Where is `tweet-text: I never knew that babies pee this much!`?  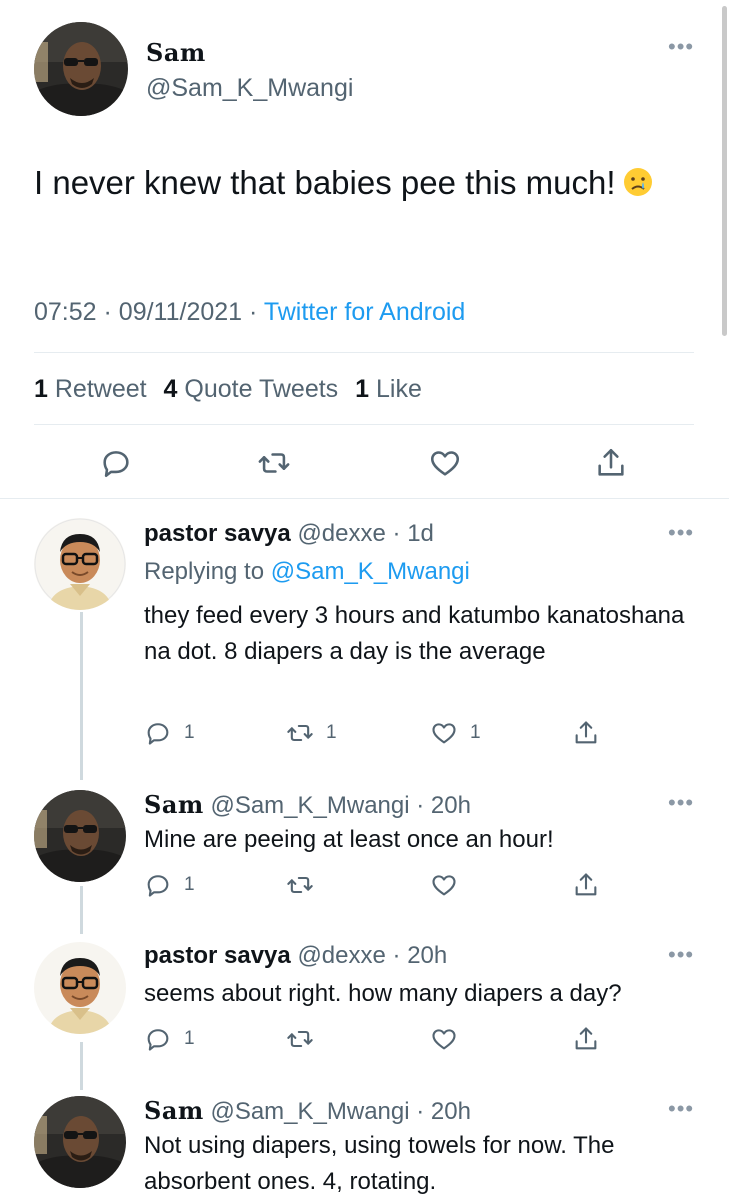
tweet-text: I never knew that babies pee this much! is located at coordinates (354, 183).